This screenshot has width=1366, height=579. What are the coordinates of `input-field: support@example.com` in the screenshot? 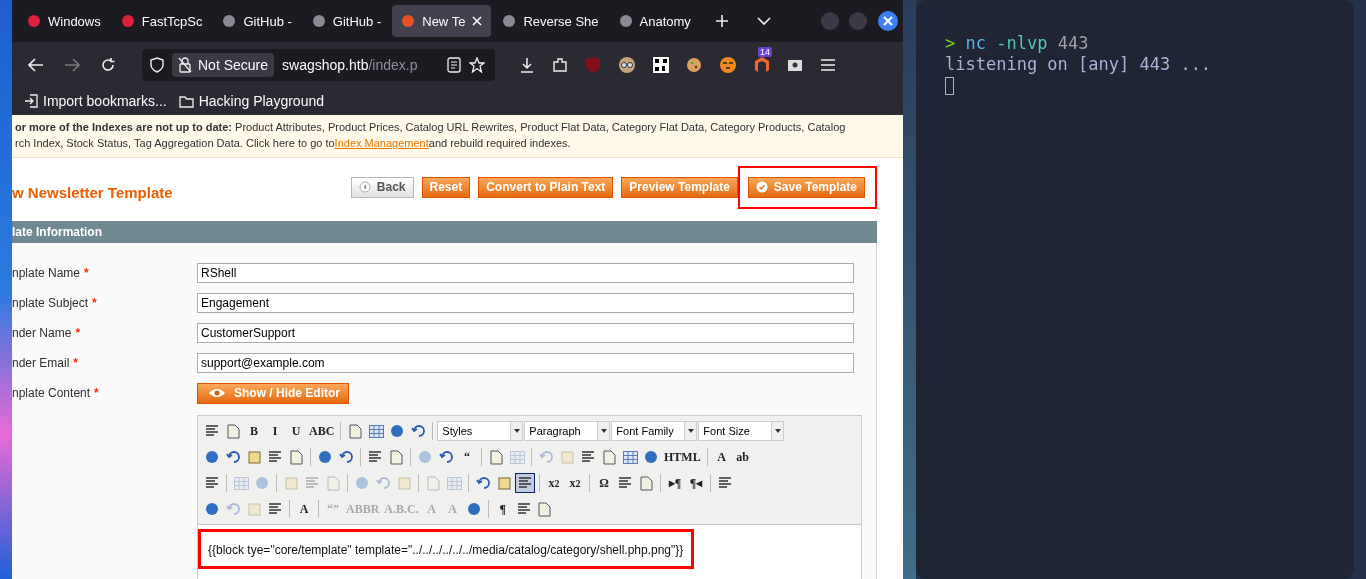 It's located at (525, 363).